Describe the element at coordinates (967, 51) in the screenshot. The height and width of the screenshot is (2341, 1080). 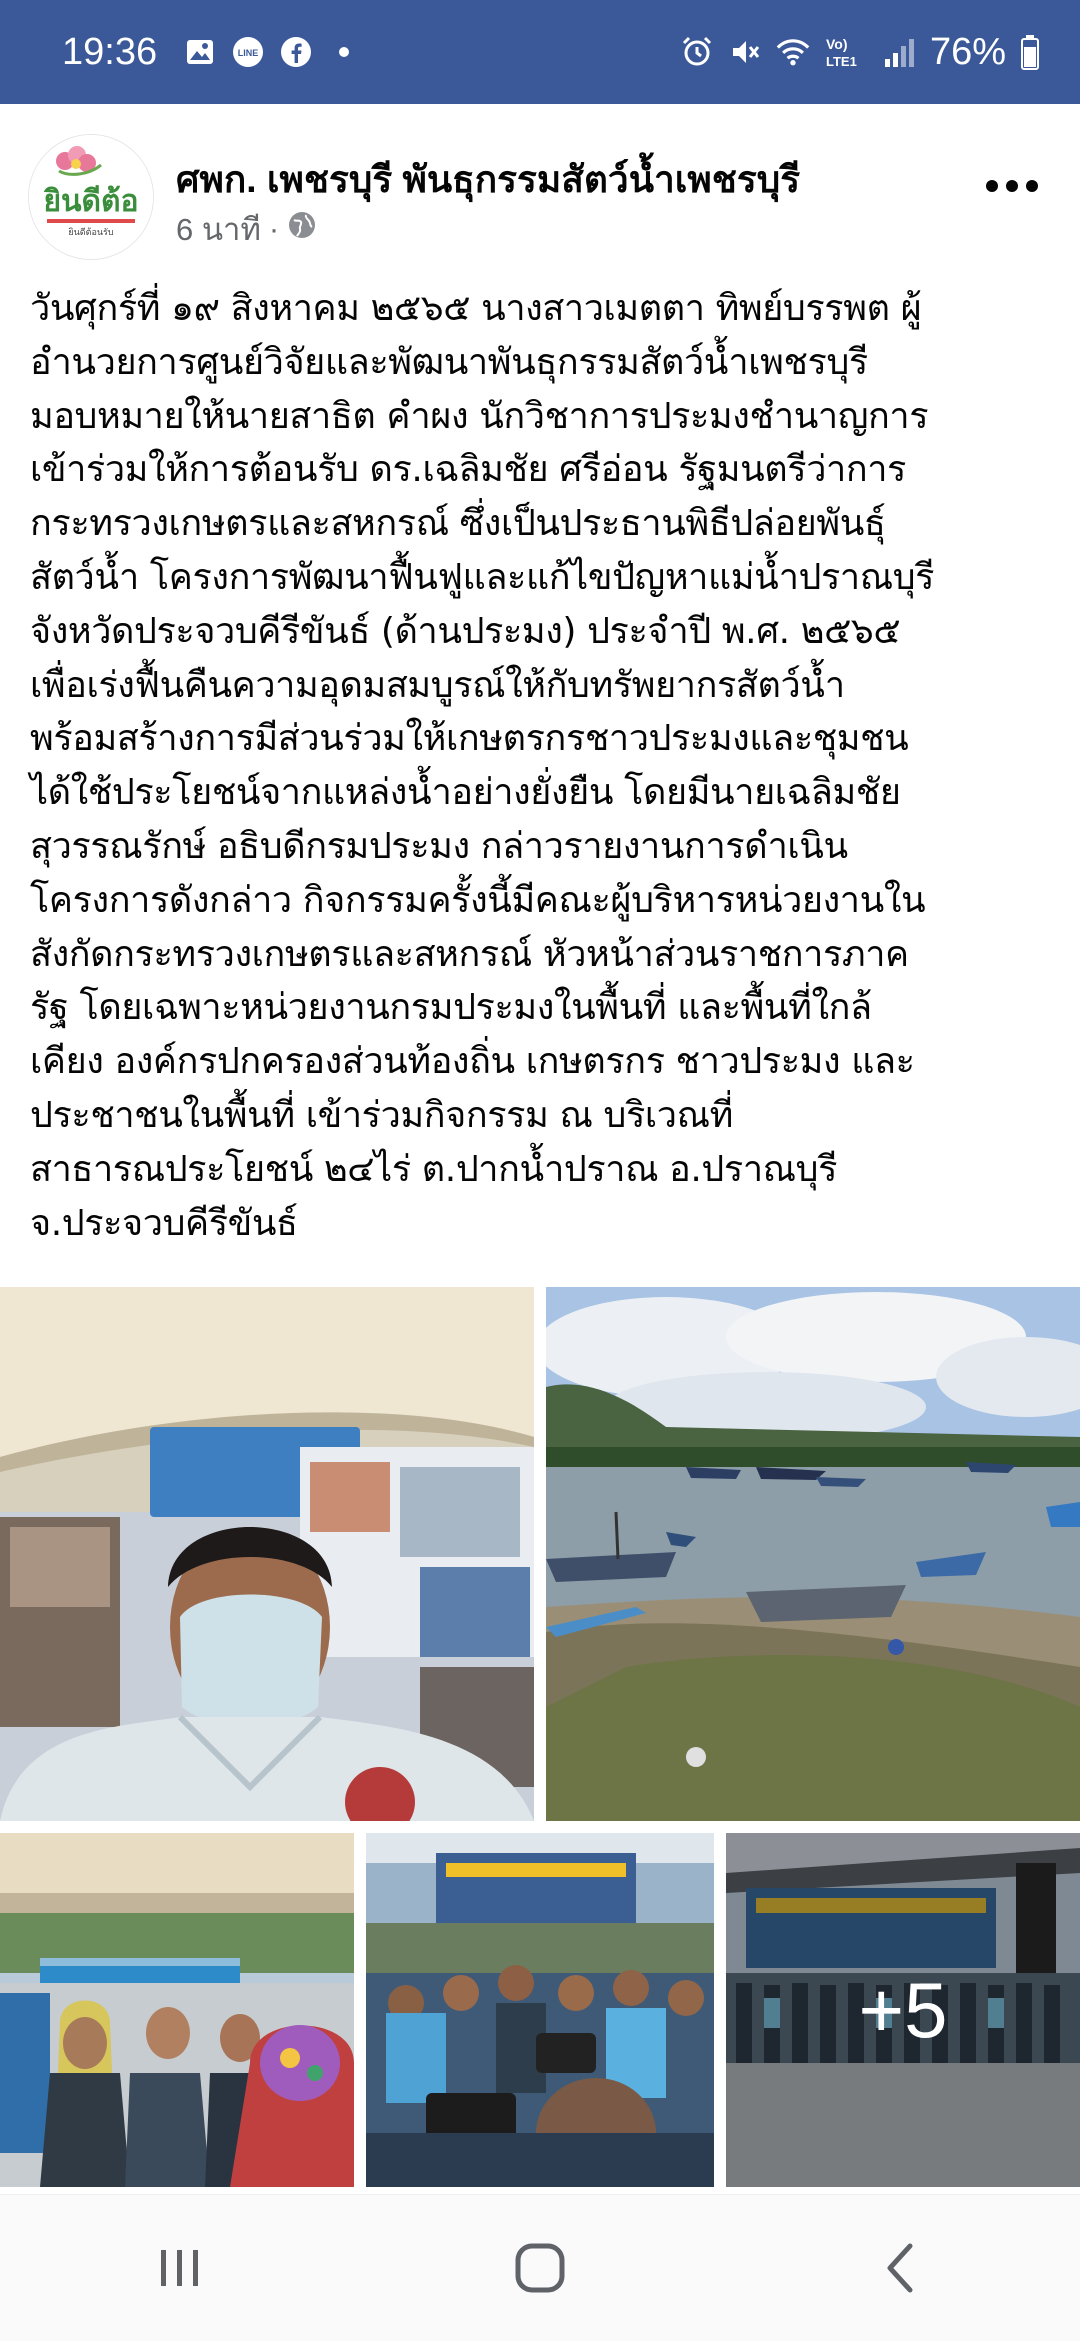
I see `battery-level: 76%` at that location.